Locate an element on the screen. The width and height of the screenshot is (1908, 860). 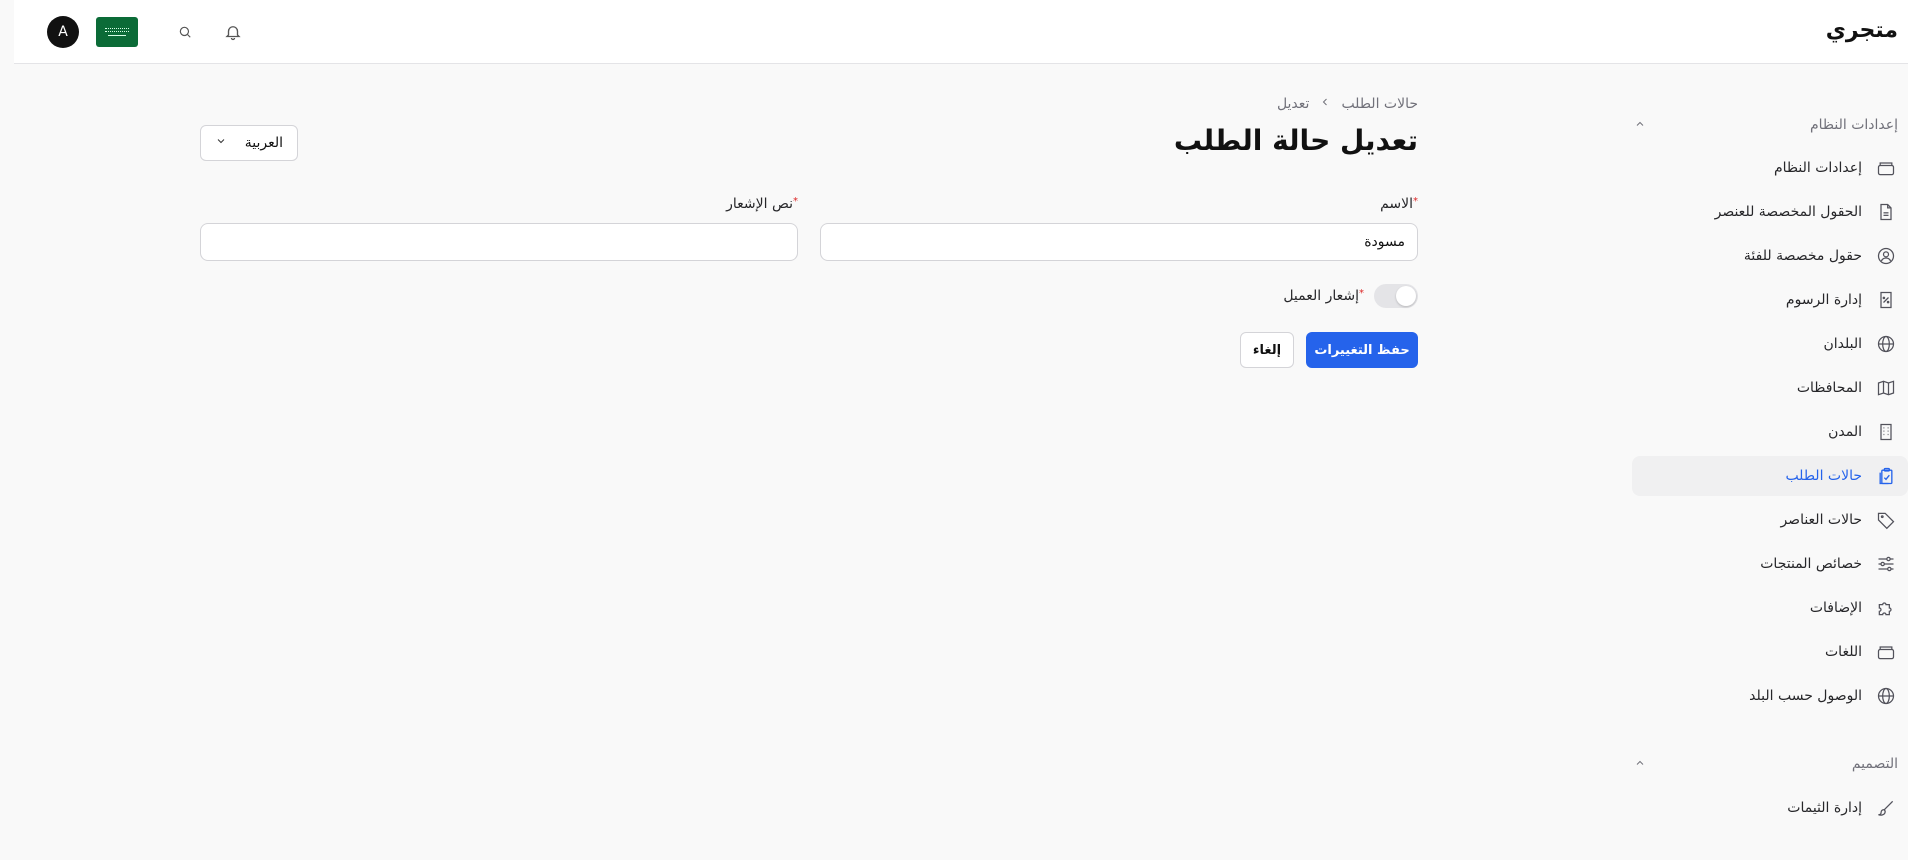
sidebar-section-label: التصميم is located at coordinates (1874, 764).